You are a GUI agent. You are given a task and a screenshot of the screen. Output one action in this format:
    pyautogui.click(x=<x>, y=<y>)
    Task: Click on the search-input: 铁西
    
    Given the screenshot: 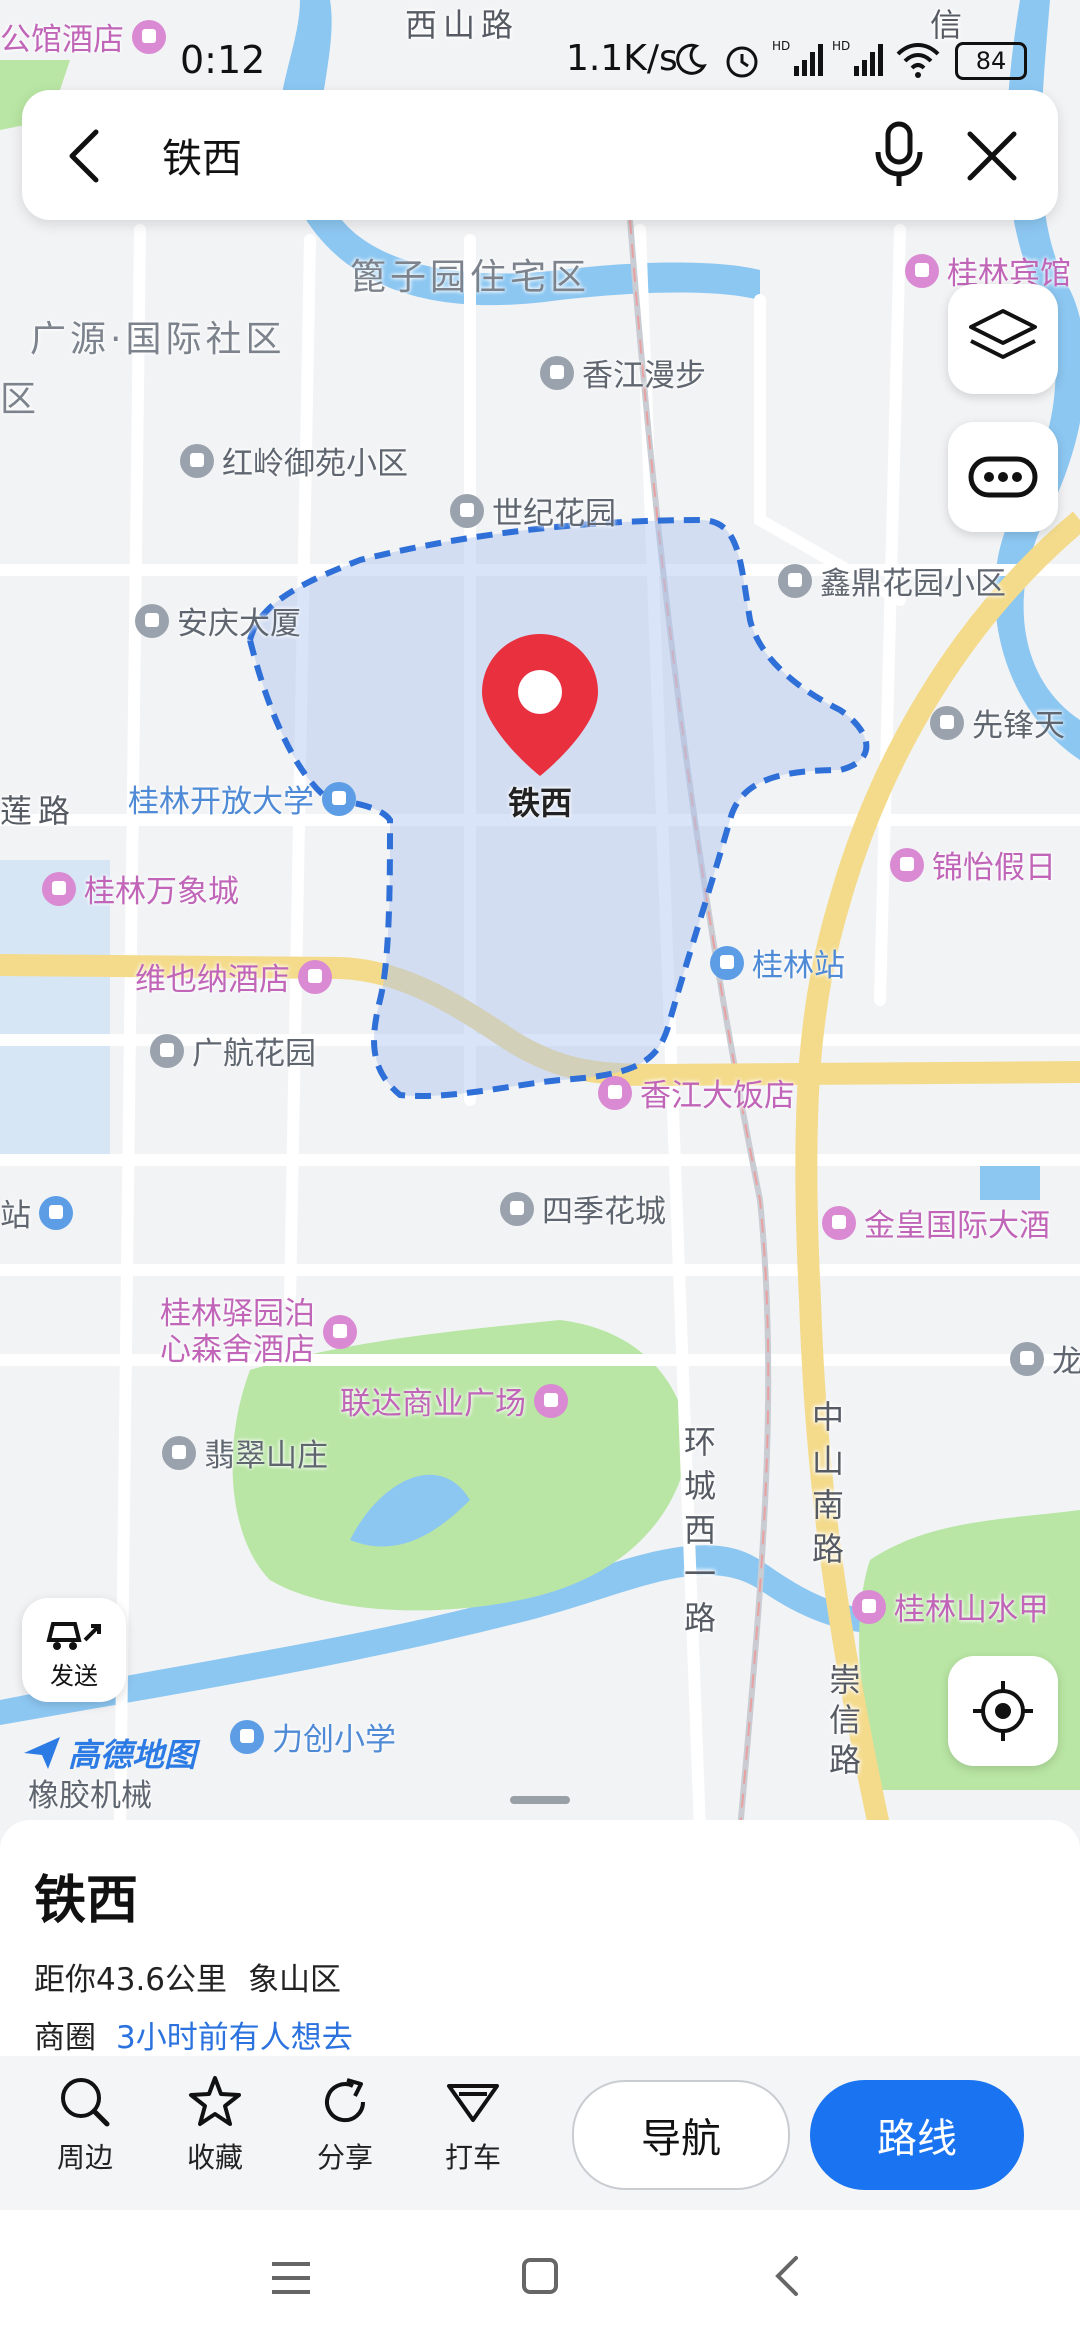 What is the action you would take?
    pyautogui.click(x=202, y=155)
    